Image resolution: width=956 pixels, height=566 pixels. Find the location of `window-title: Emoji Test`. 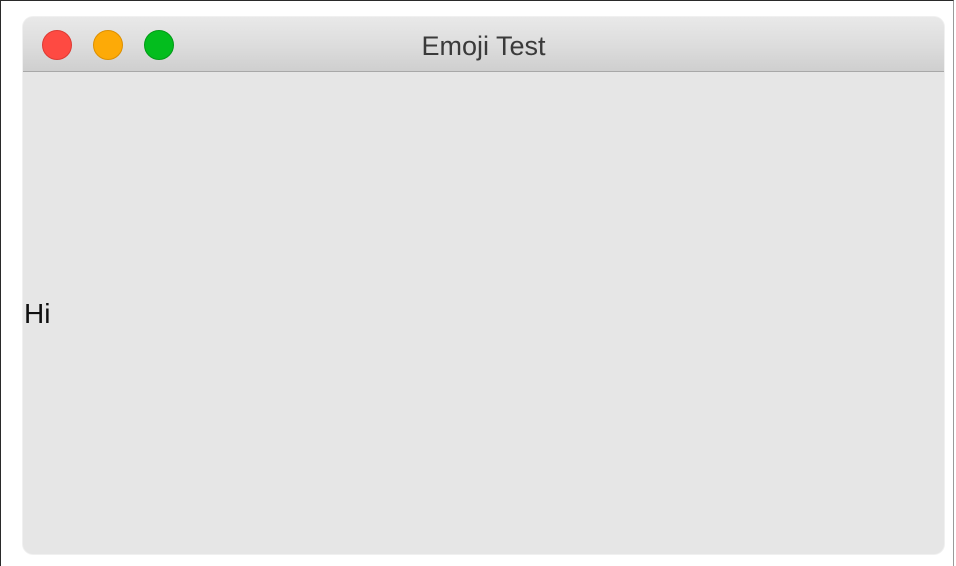

window-title: Emoji Test is located at coordinates (483, 46).